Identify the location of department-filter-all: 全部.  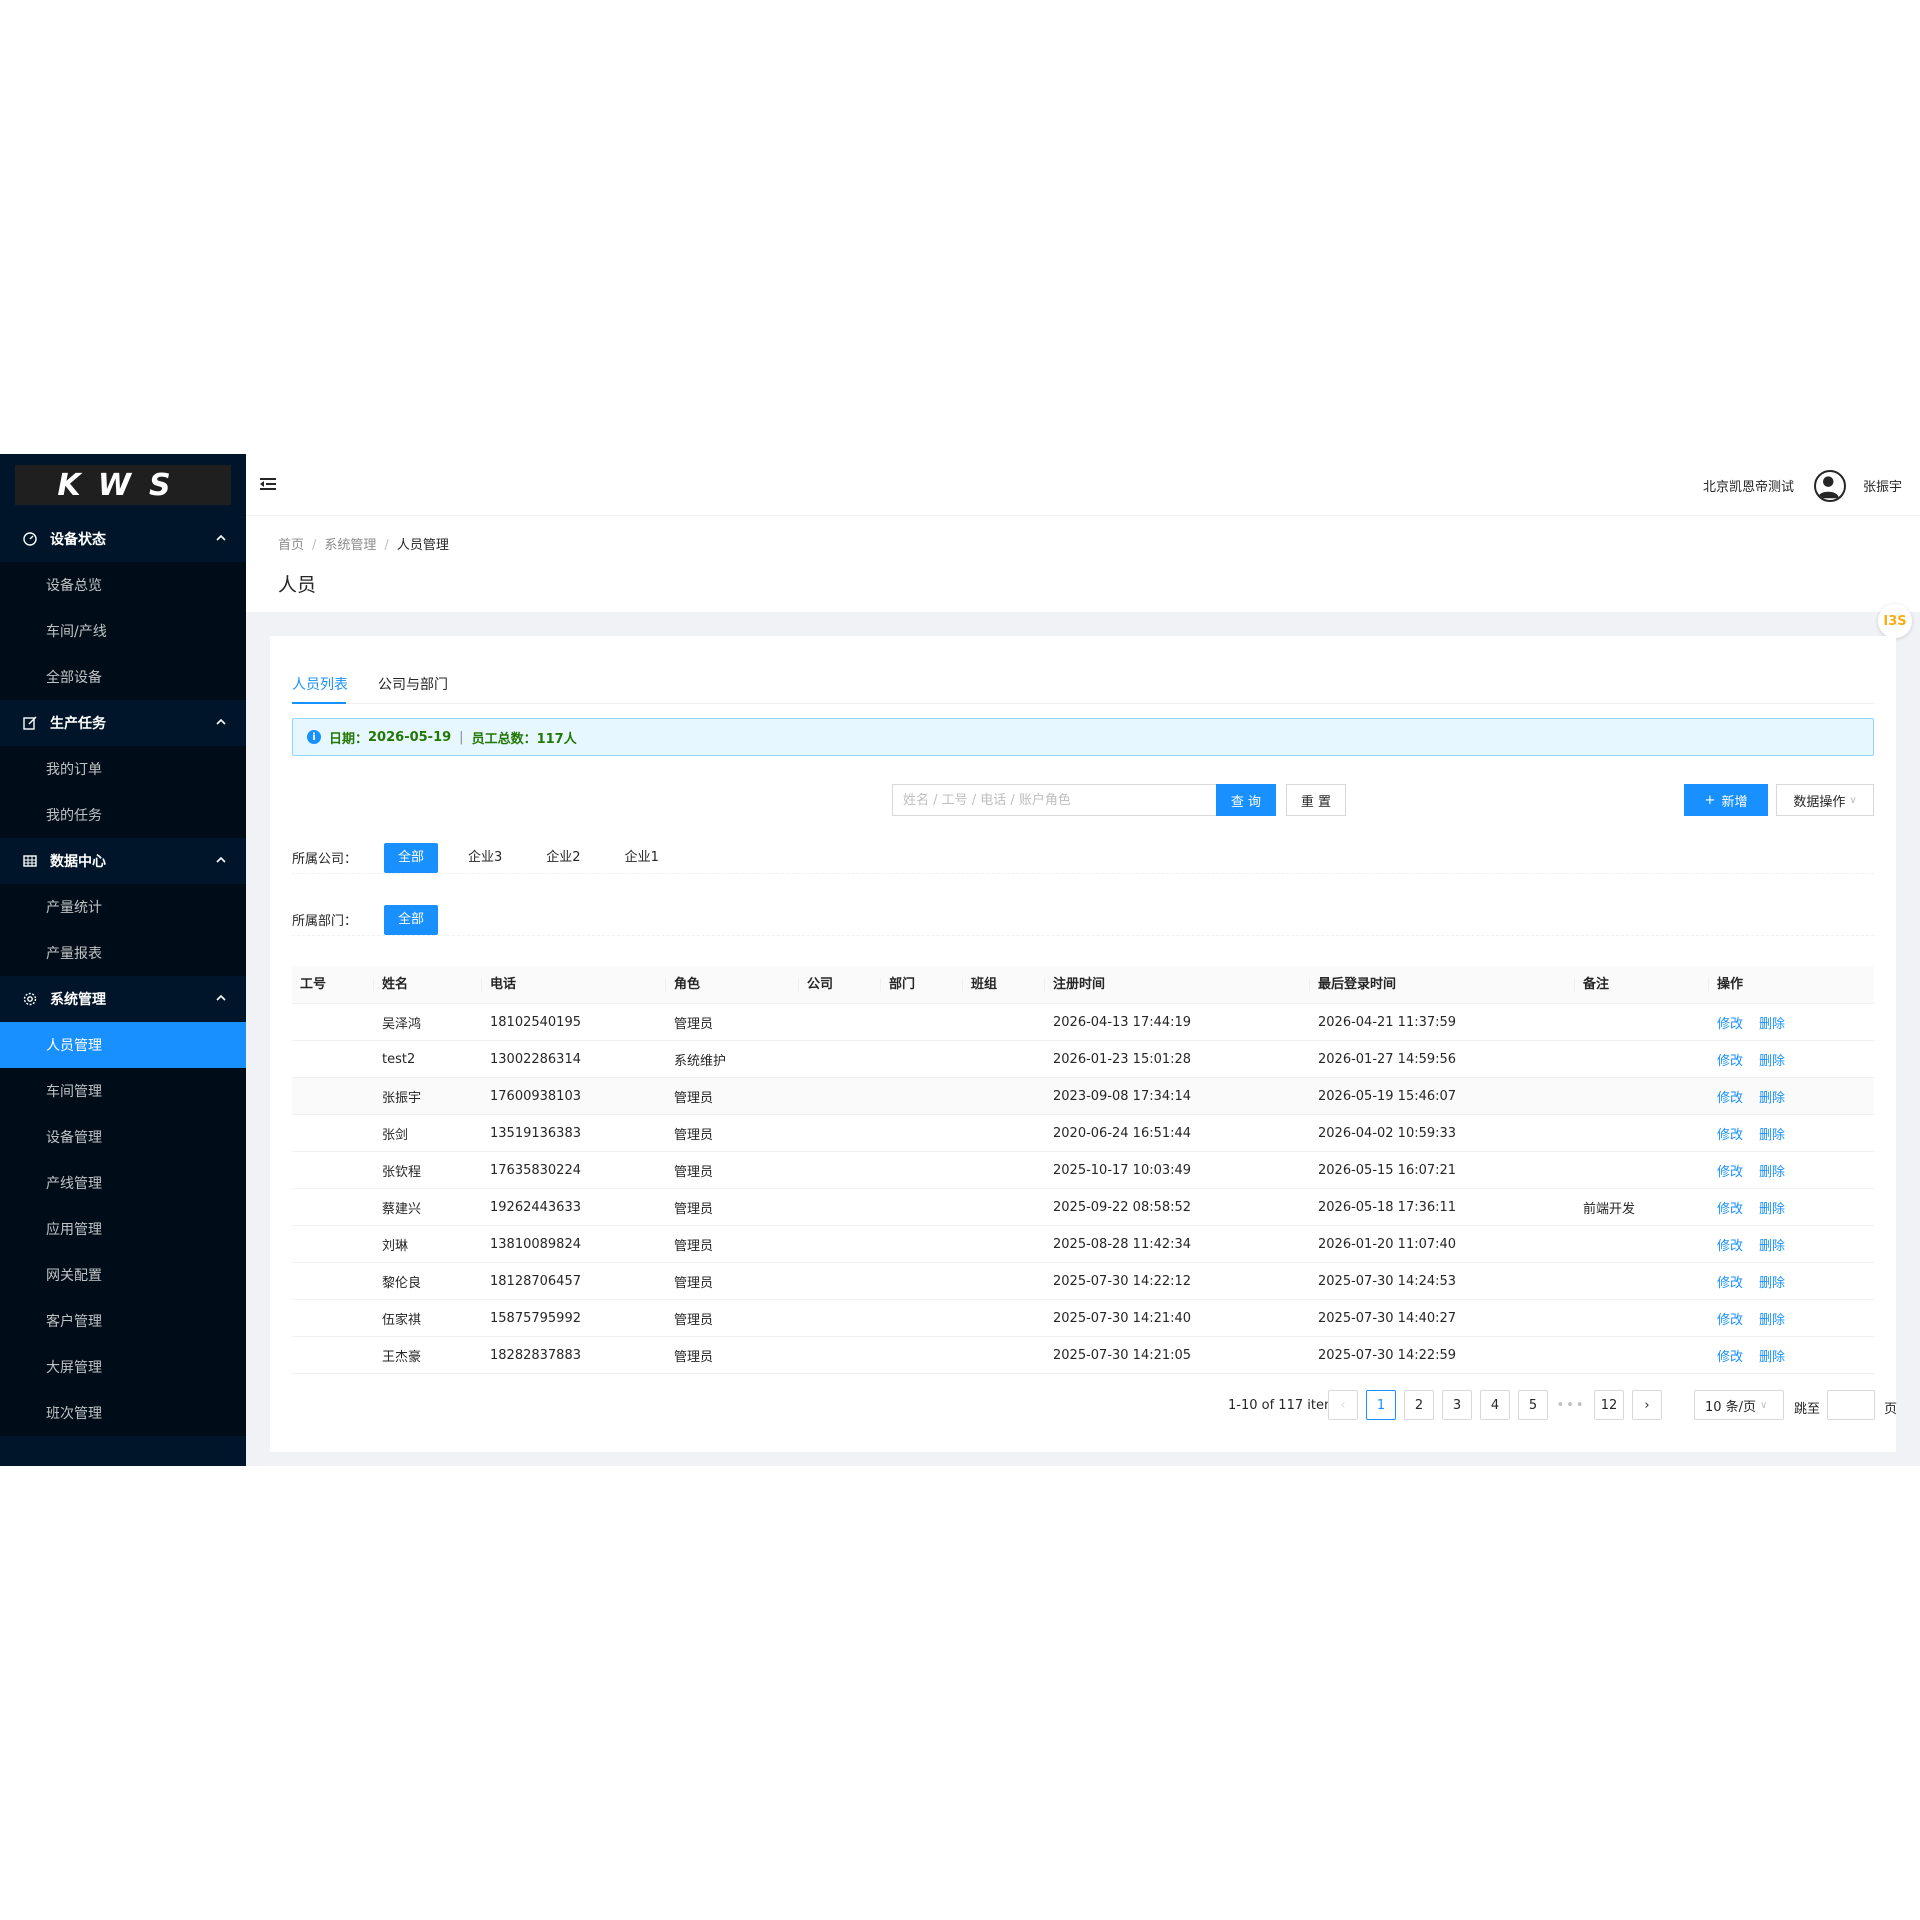
(411, 919).